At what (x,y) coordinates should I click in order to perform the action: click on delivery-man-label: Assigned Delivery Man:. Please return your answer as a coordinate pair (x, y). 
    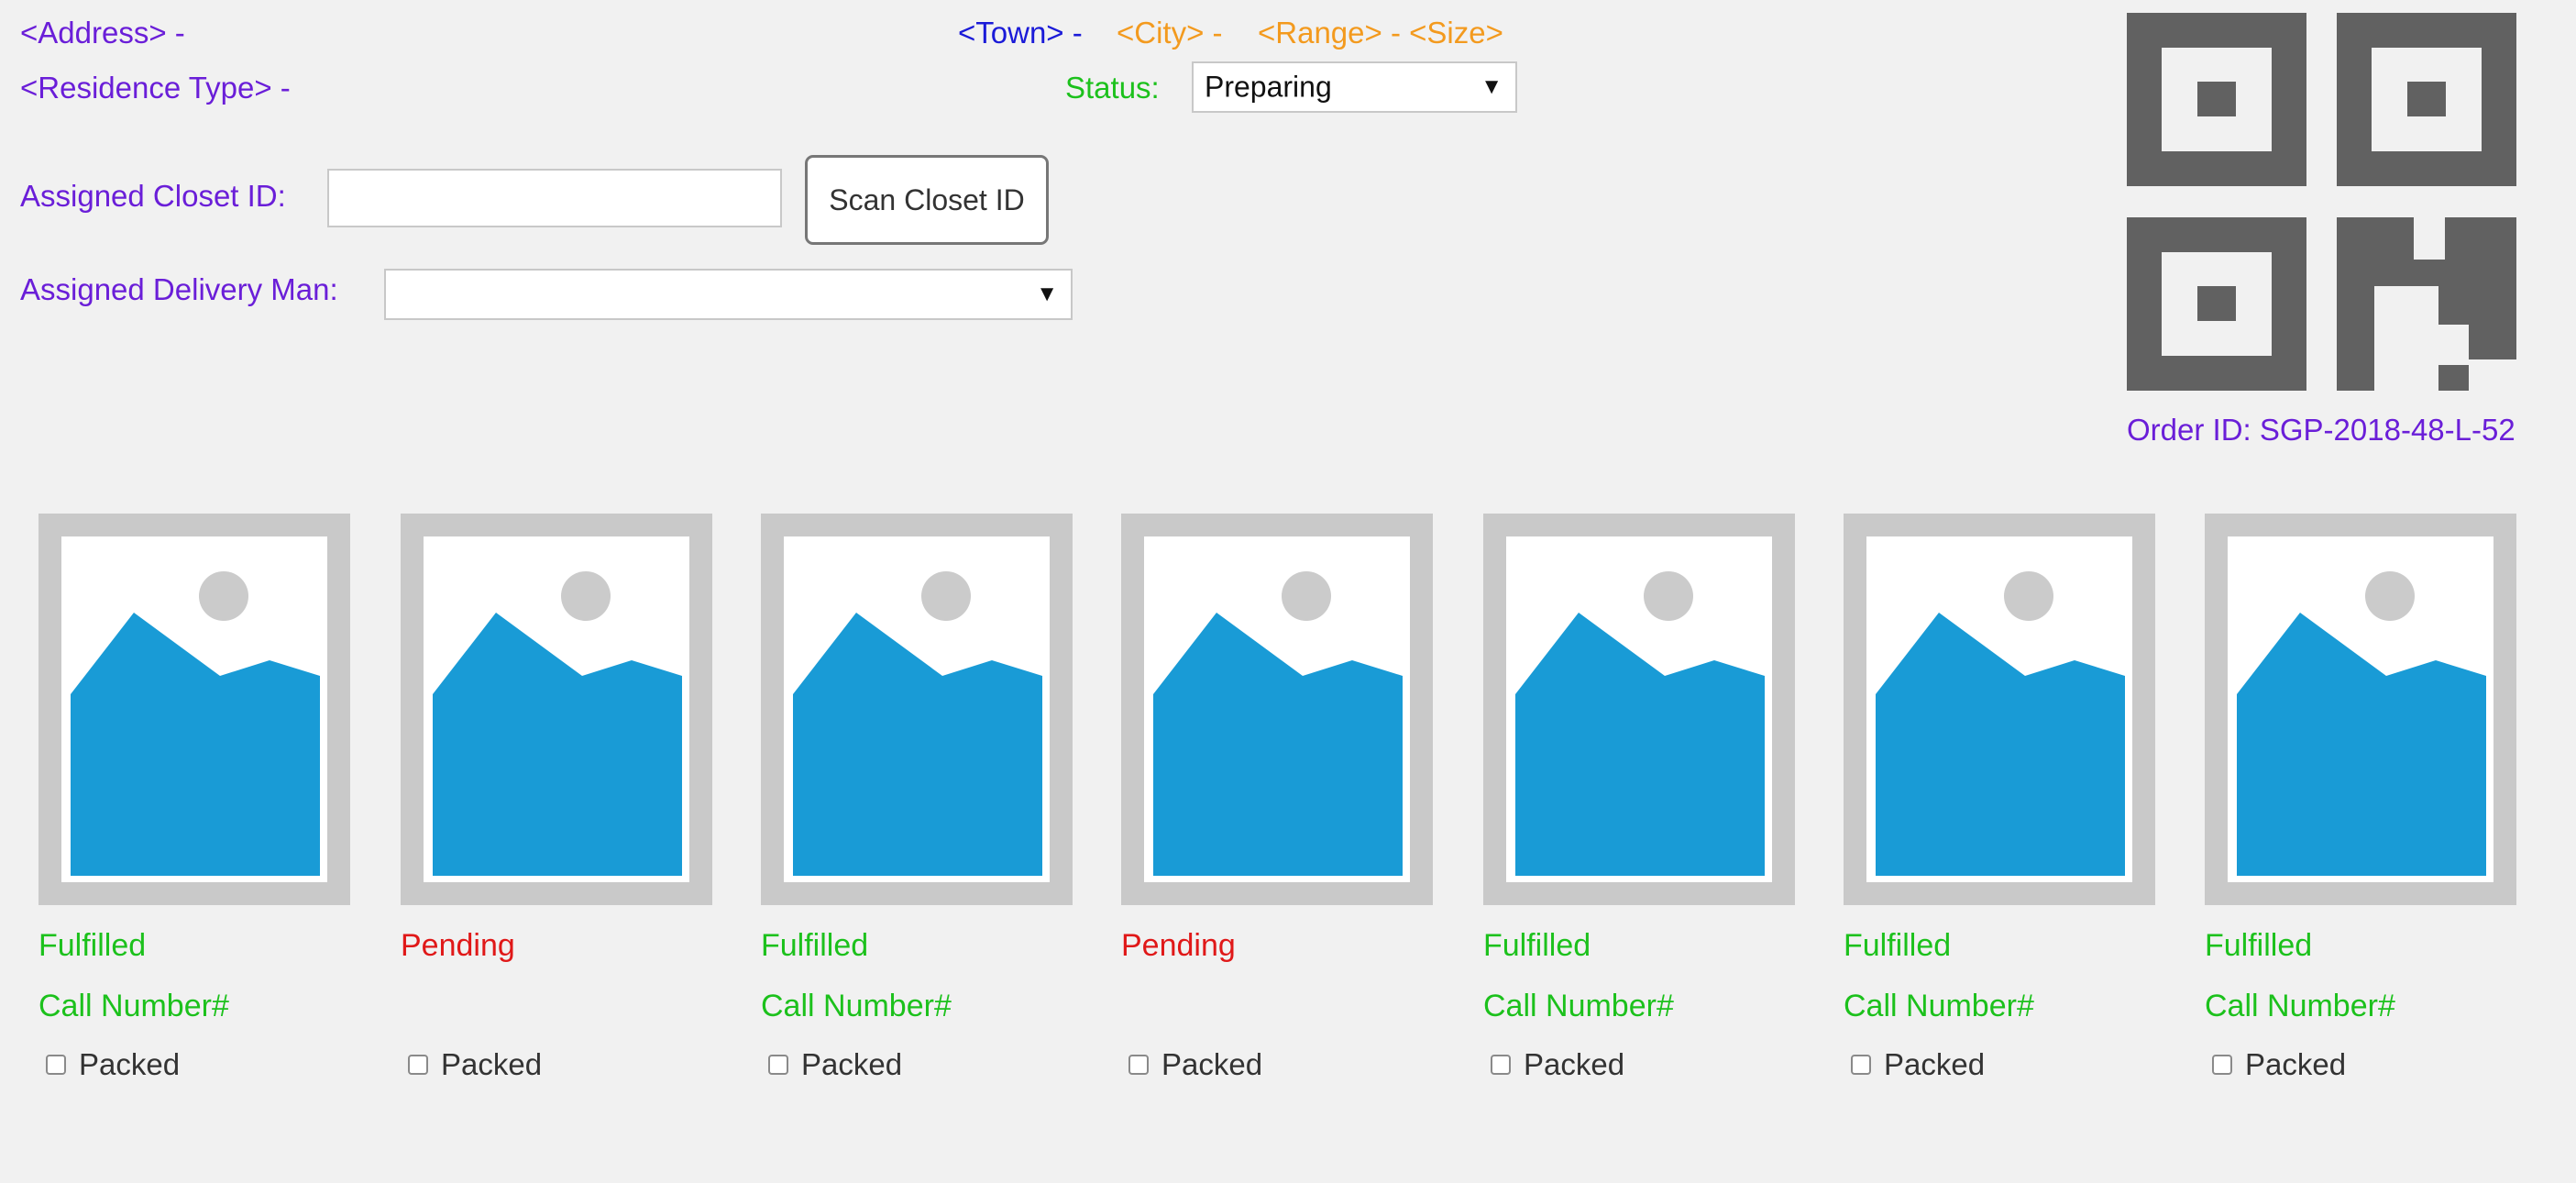
    Looking at the image, I should click on (179, 289).